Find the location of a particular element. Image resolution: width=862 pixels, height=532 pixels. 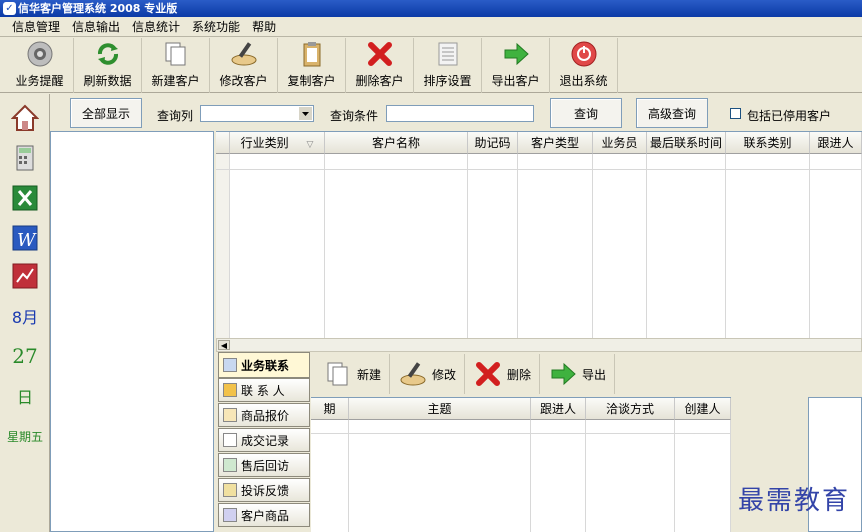

tab-customer-products: 客户商品 is located at coordinates (264, 515).